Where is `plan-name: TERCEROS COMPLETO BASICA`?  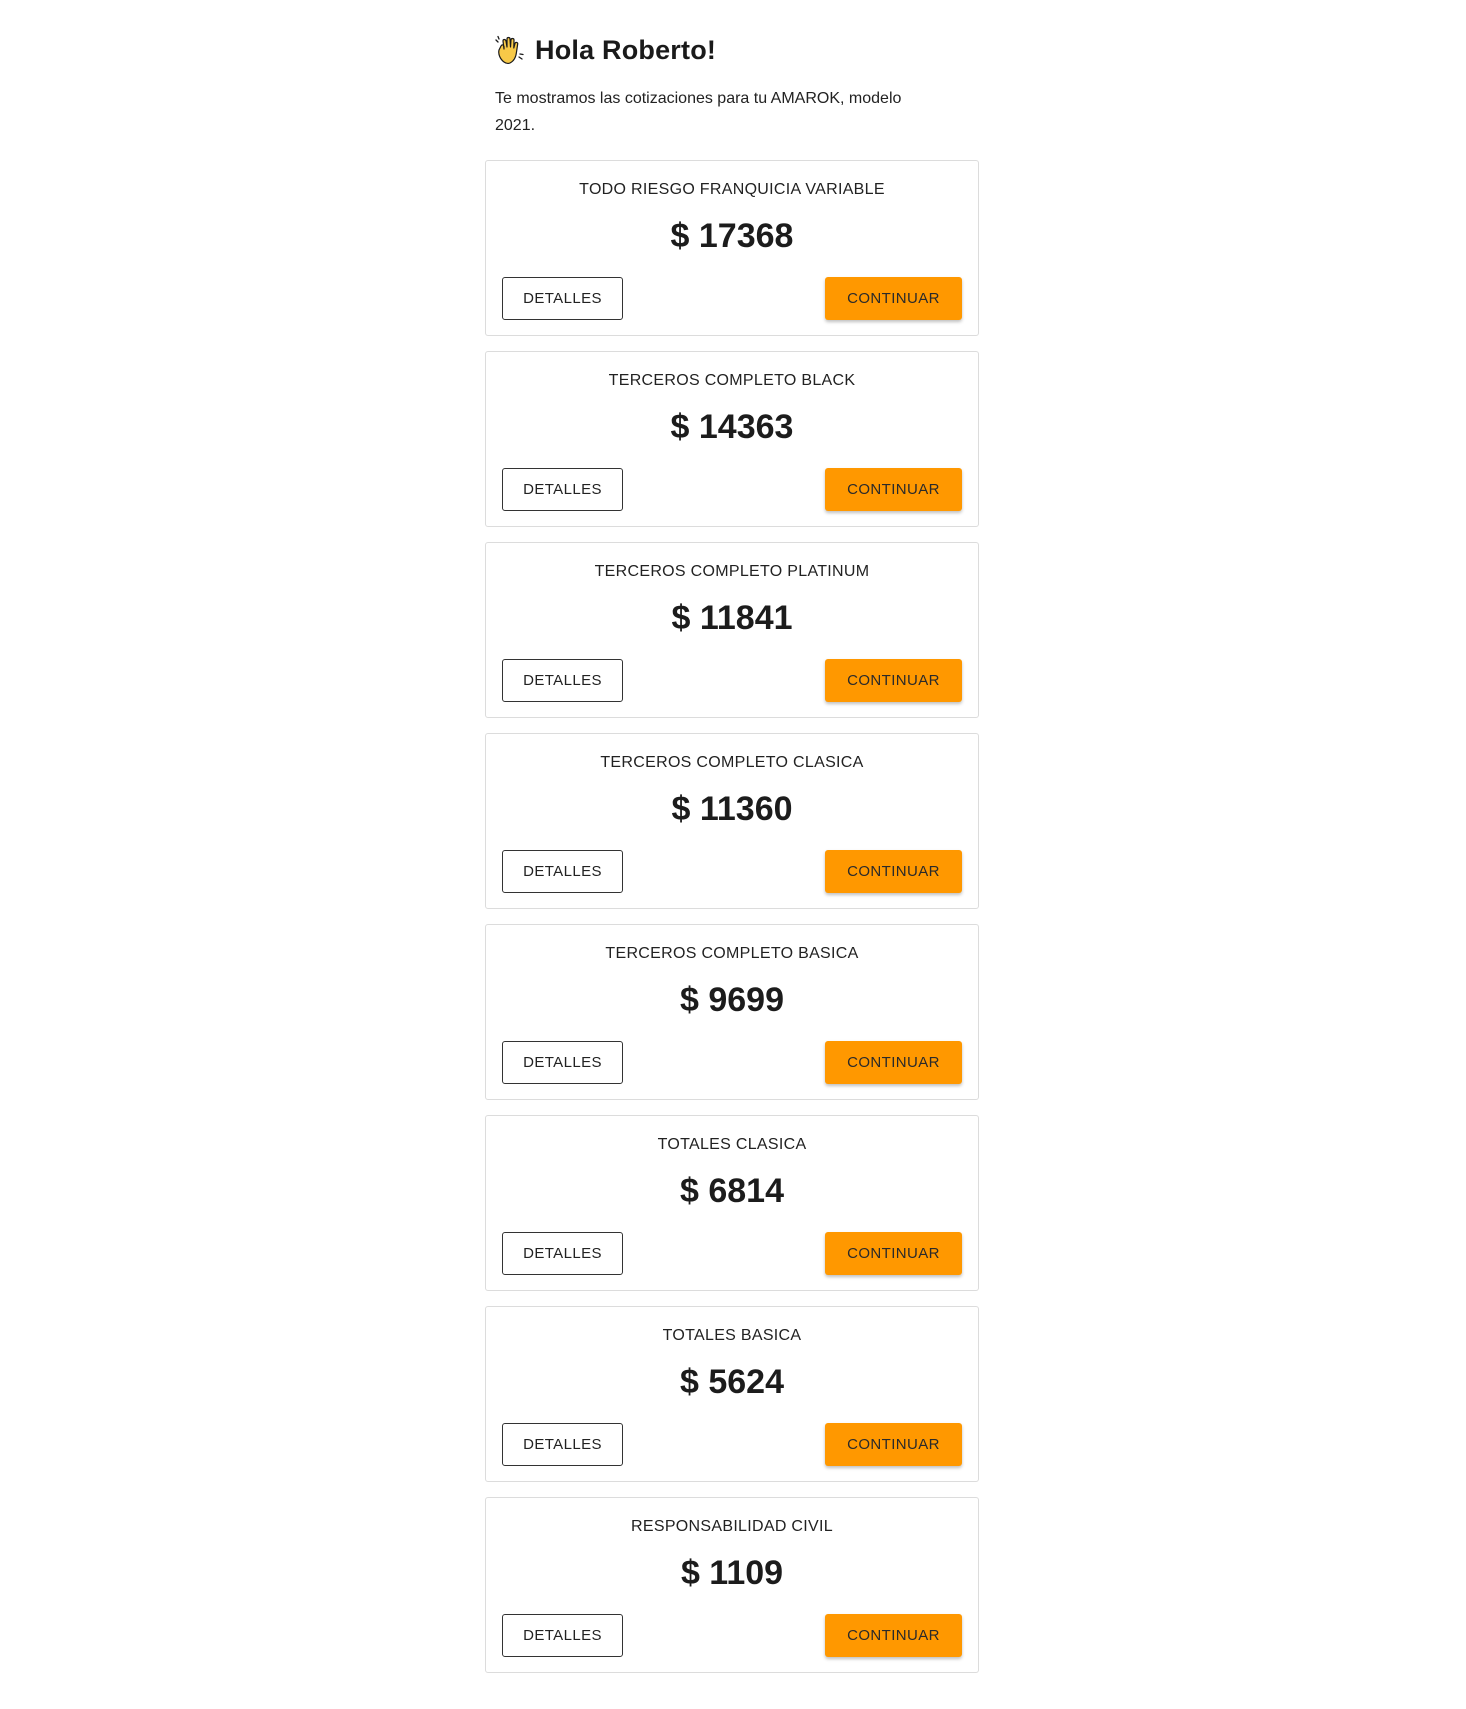
plan-name: TERCEROS COMPLETO BASICA is located at coordinates (732, 953).